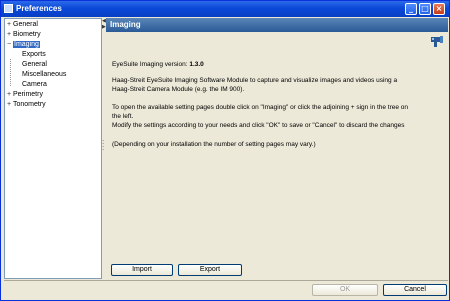 The image size is (450, 301). I want to click on tree-item-general: + General, so click(22, 24).